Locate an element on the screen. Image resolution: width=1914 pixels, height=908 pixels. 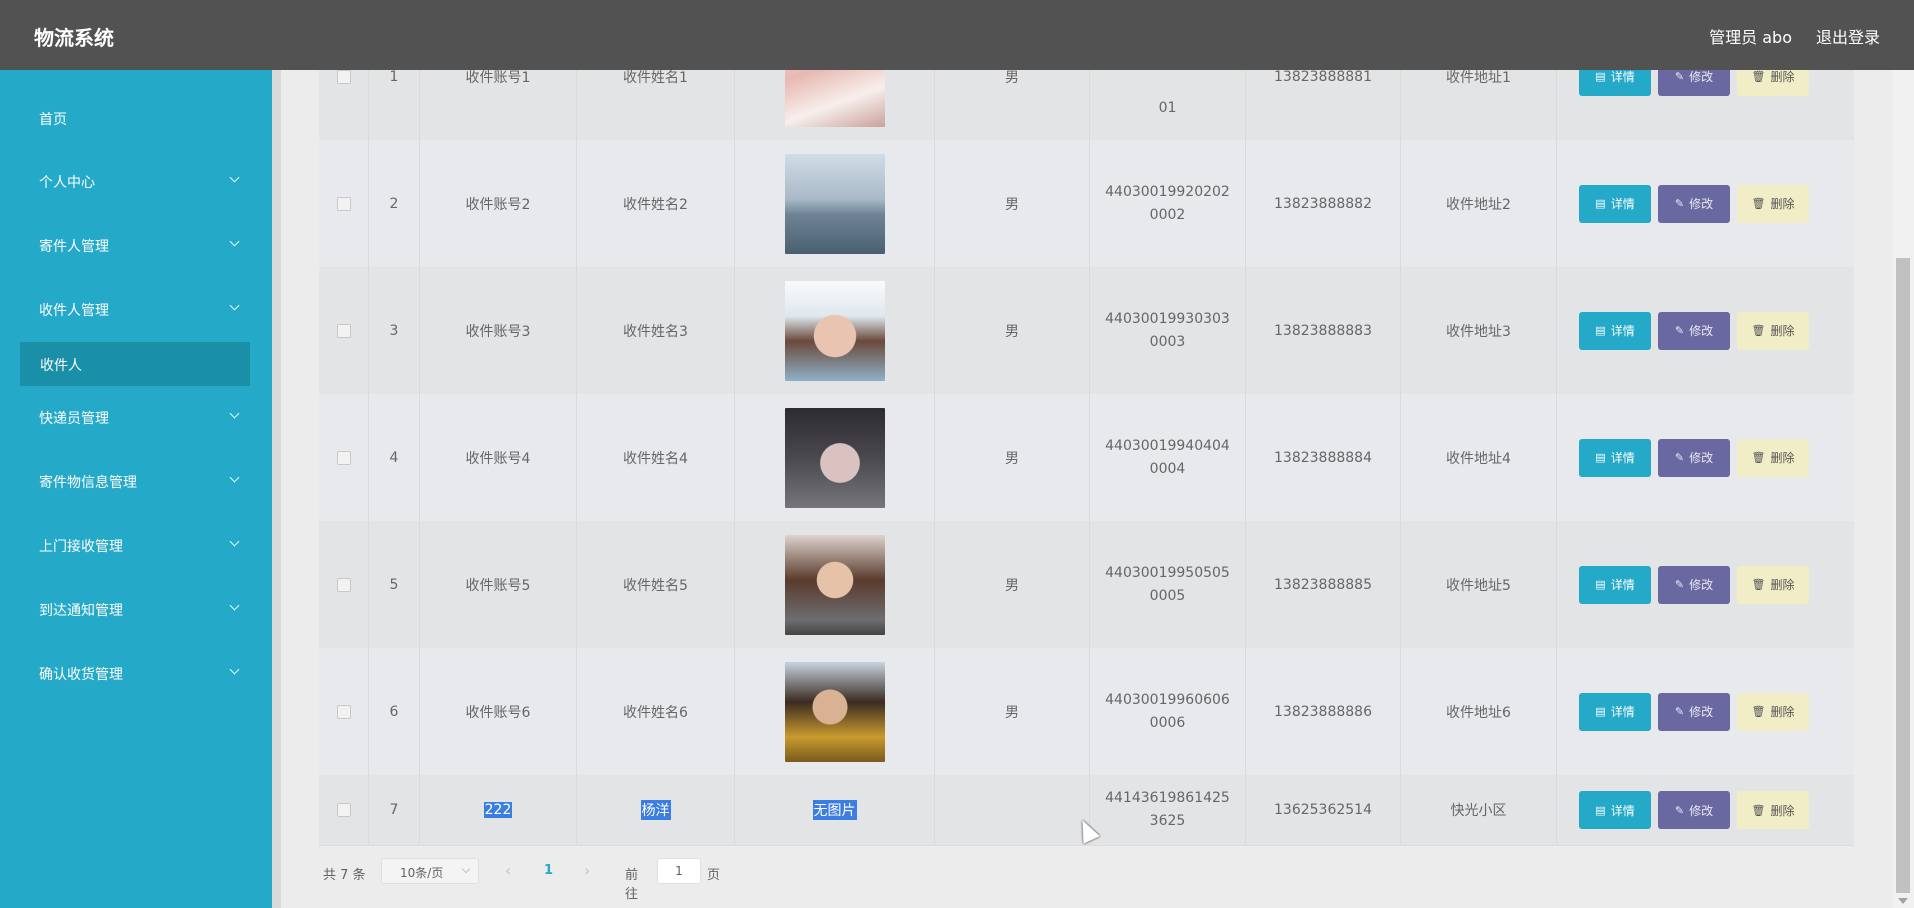
total-count: 共 7 条 is located at coordinates (344, 875).